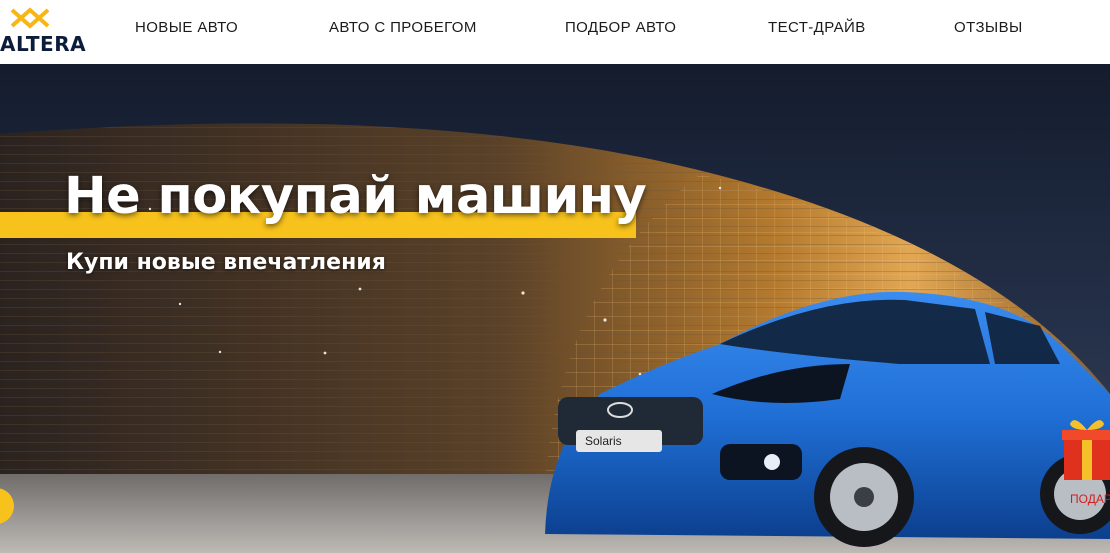 This screenshot has height=553, width=1110. I want to click on nav-item-new-cars: НОВЫЕ АВТО, so click(186, 27).